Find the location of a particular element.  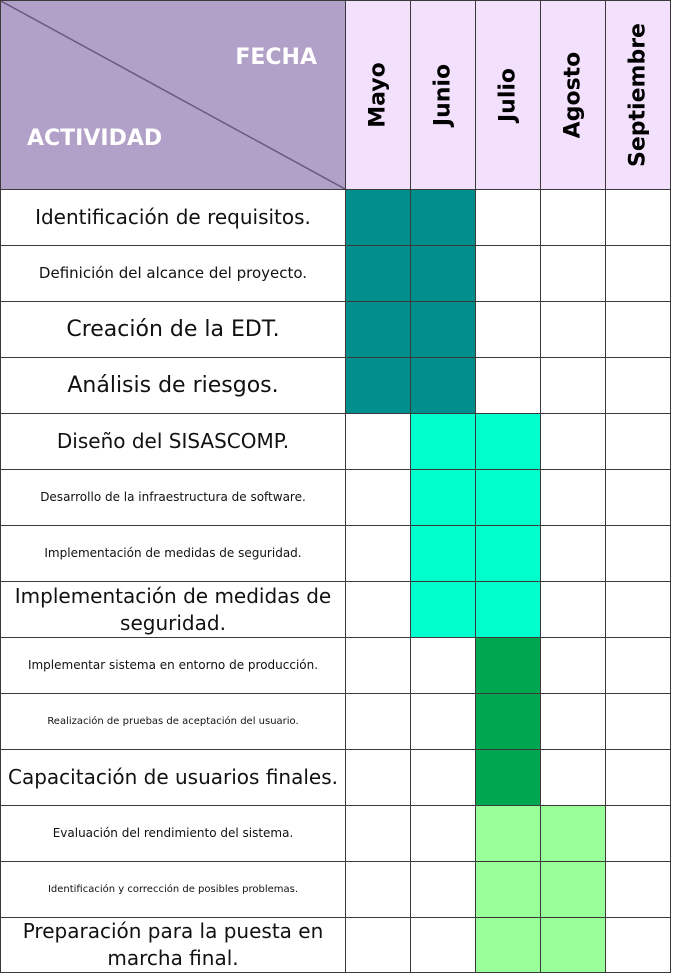

activity-row: Evaluación del rendimiento del sistema. is located at coordinates (335, 833).